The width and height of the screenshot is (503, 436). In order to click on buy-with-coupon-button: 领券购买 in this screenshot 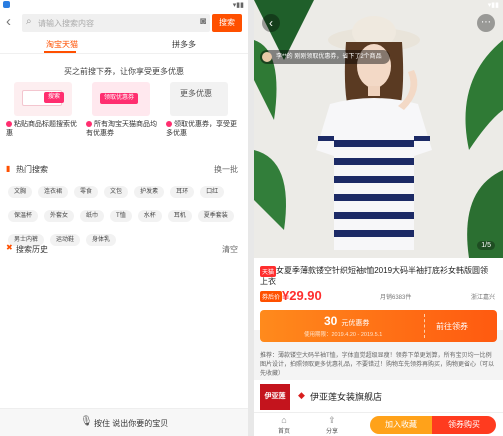, I will do `click(464, 425)`.